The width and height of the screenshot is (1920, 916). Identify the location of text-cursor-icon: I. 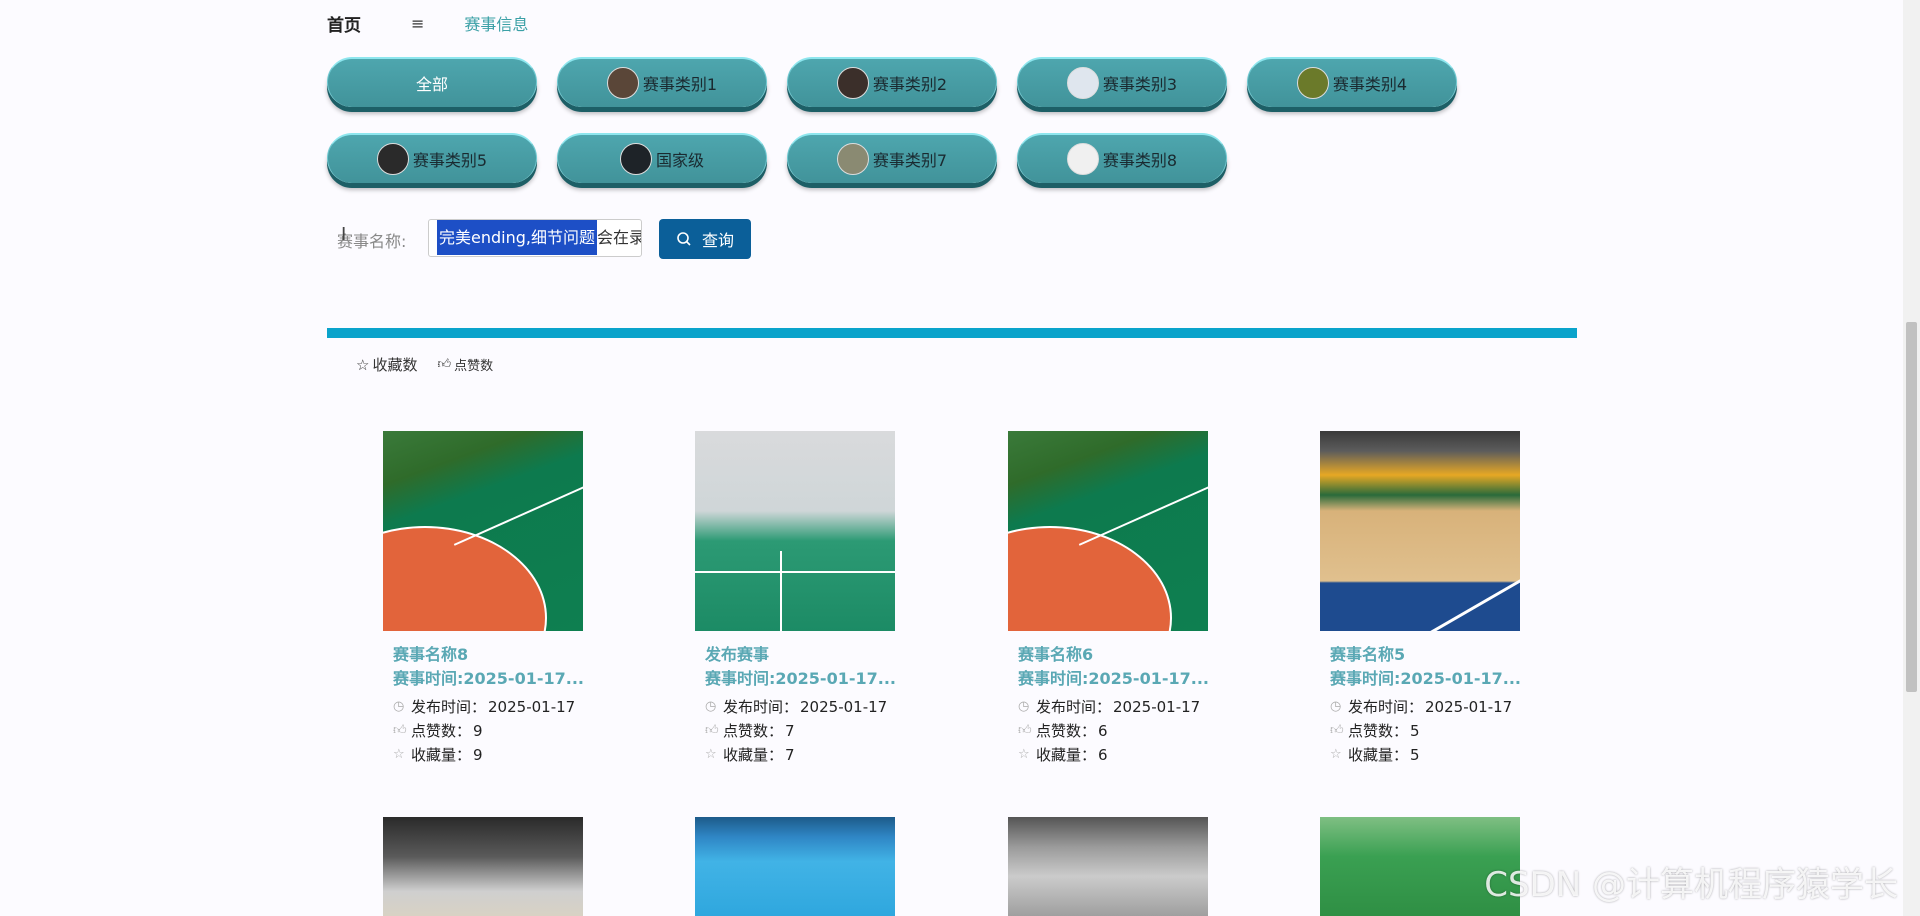
(344, 234).